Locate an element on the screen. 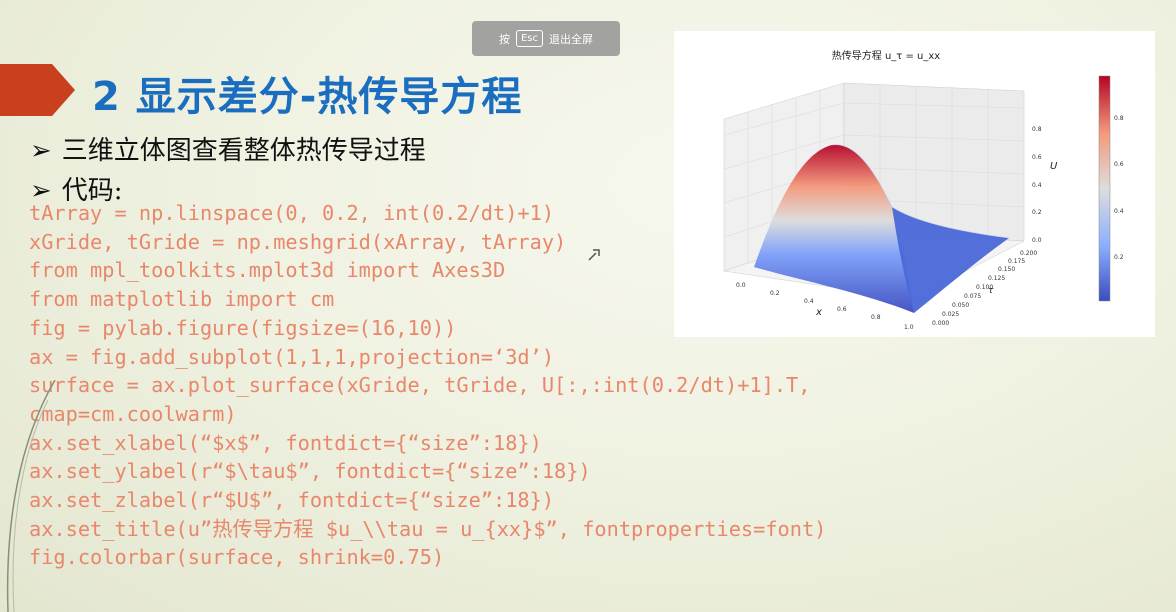 The height and width of the screenshot is (612, 1176). colorbar-tick: 0.8 is located at coordinates (1119, 118).